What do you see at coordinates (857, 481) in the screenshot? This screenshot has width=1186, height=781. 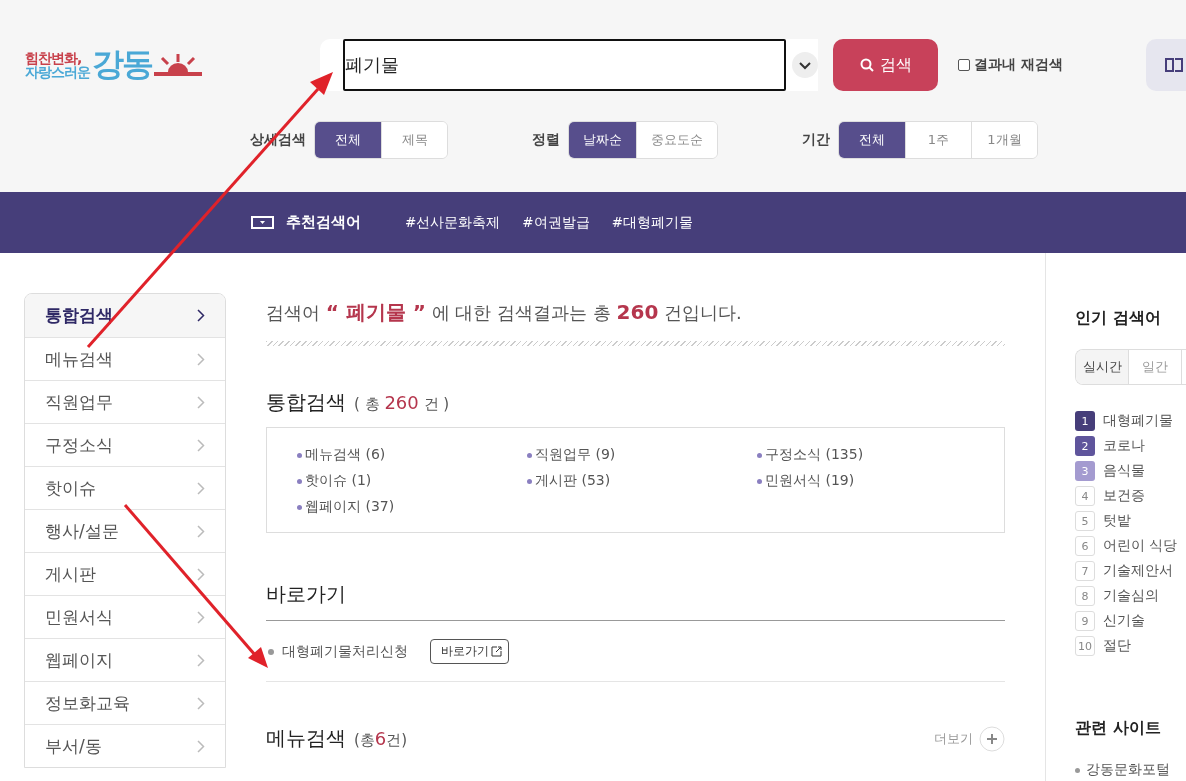 I see `category-link: 민원서식 (19)` at bounding box center [857, 481].